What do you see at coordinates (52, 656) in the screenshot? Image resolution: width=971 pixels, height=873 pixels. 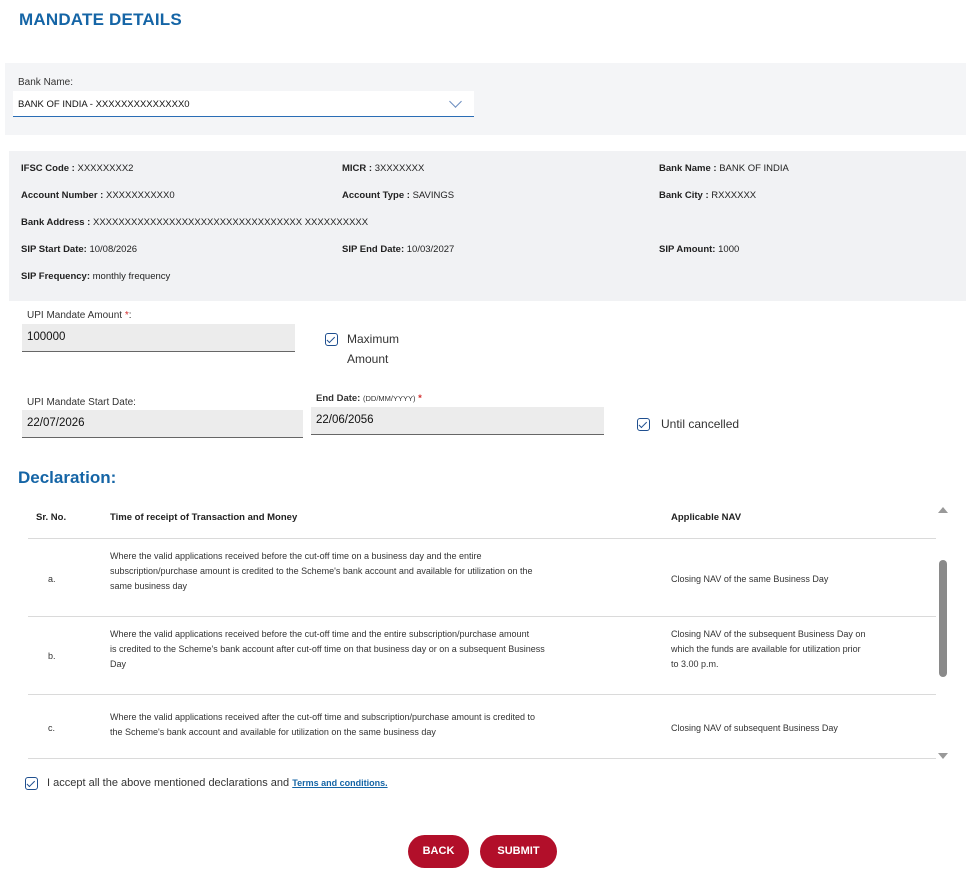 I see `table-row-sr: b.` at bounding box center [52, 656].